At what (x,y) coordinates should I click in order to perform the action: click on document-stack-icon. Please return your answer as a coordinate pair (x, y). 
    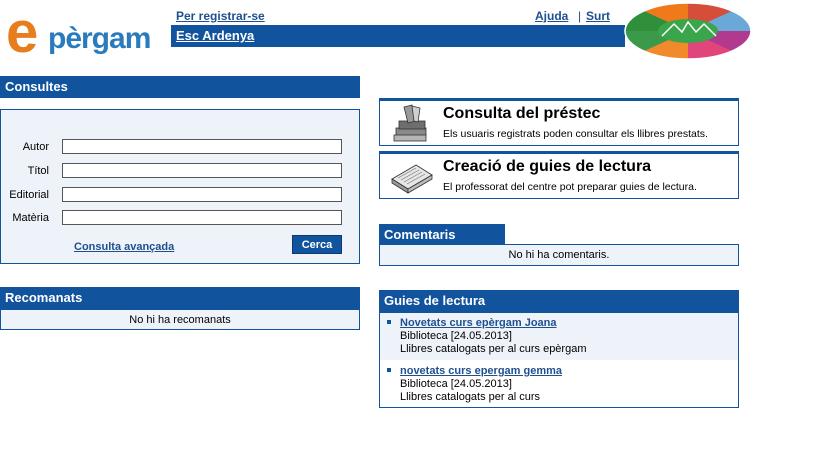
    Looking at the image, I should click on (412, 179).